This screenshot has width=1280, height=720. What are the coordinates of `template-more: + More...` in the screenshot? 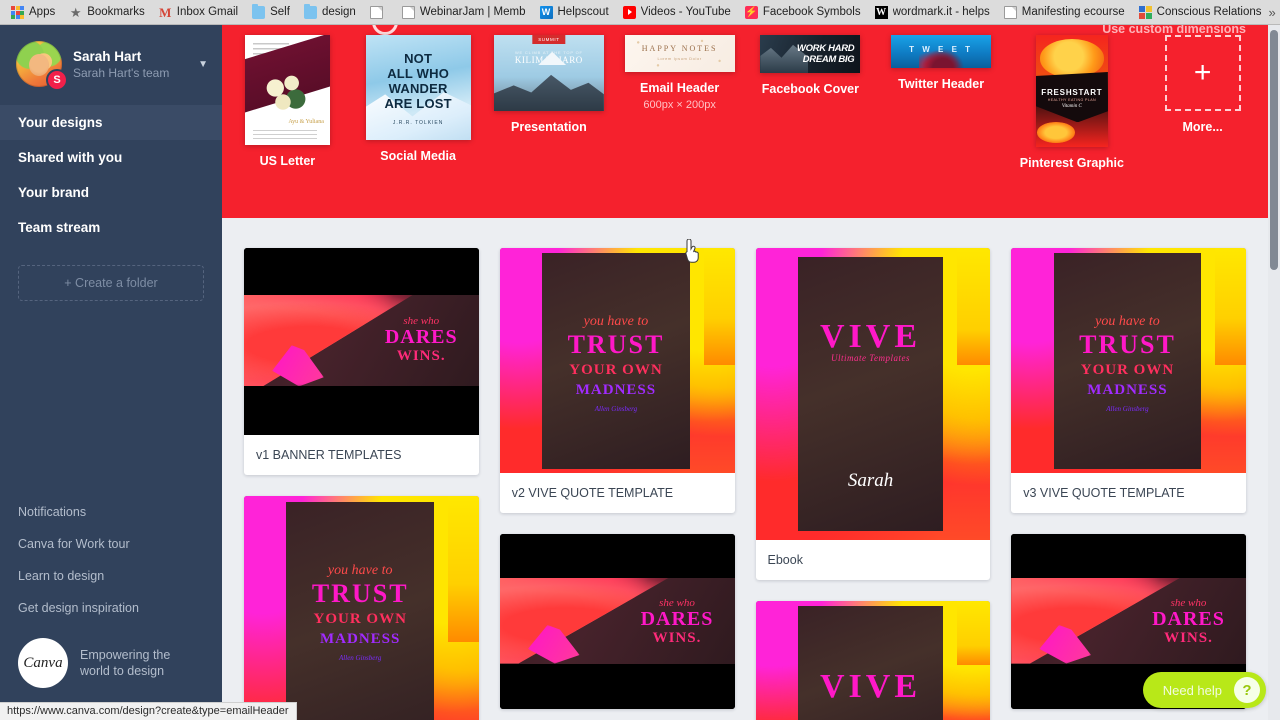 It's located at (1202, 125).